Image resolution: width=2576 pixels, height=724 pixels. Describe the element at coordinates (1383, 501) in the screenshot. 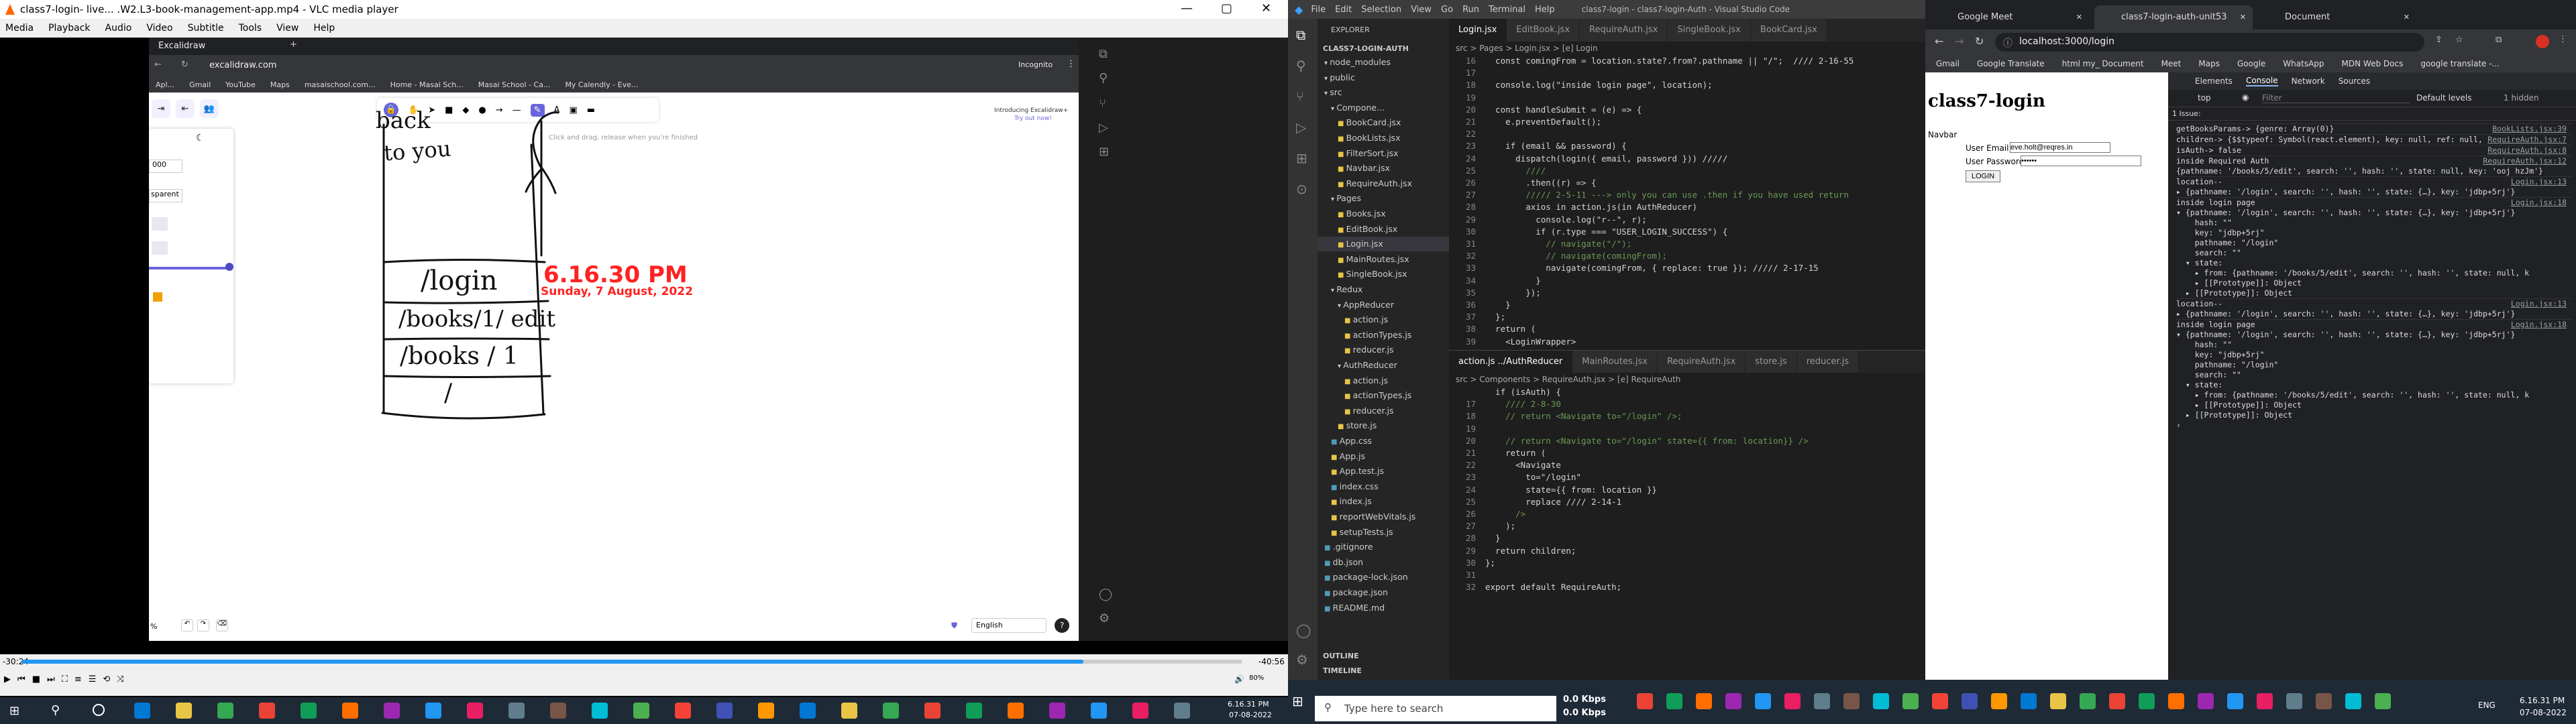

I see `file-item: ■ index.js` at that location.